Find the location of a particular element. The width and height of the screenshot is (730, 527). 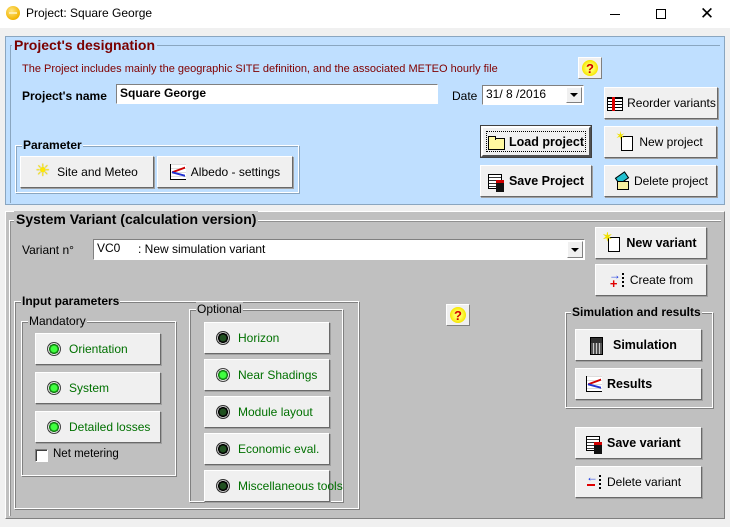

reorder-icon is located at coordinates (615, 103).